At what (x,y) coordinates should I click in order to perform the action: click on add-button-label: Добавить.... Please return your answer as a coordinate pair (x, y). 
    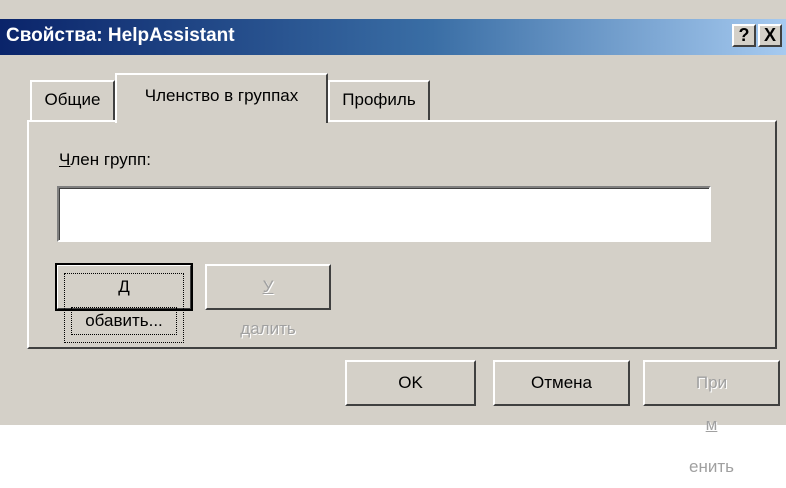
    Looking at the image, I should click on (124, 308).